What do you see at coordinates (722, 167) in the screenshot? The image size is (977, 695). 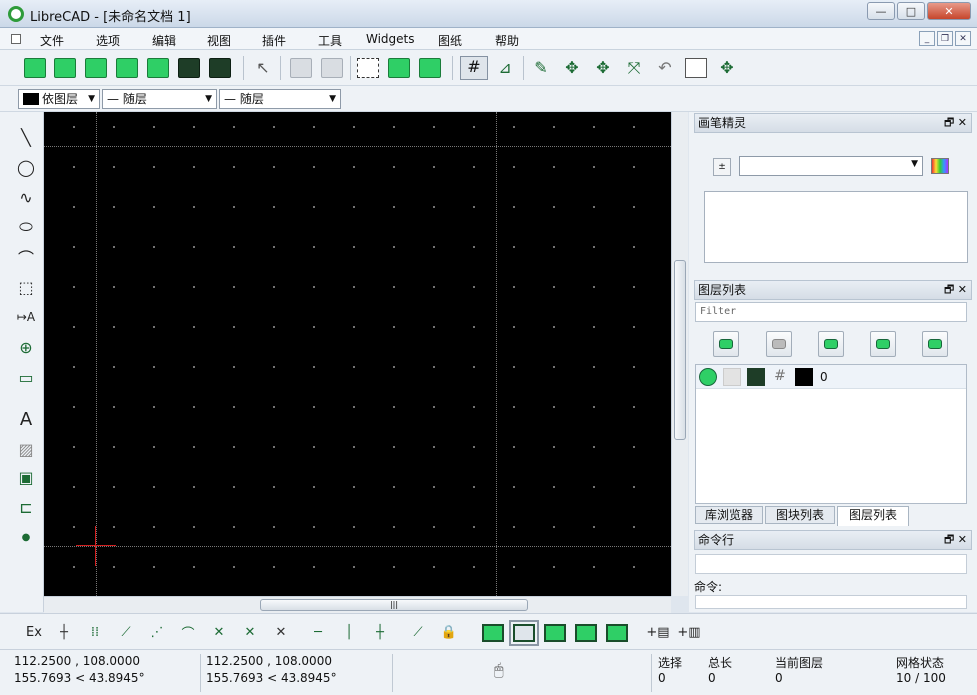 I see `pen-apply-icon: ±` at bounding box center [722, 167].